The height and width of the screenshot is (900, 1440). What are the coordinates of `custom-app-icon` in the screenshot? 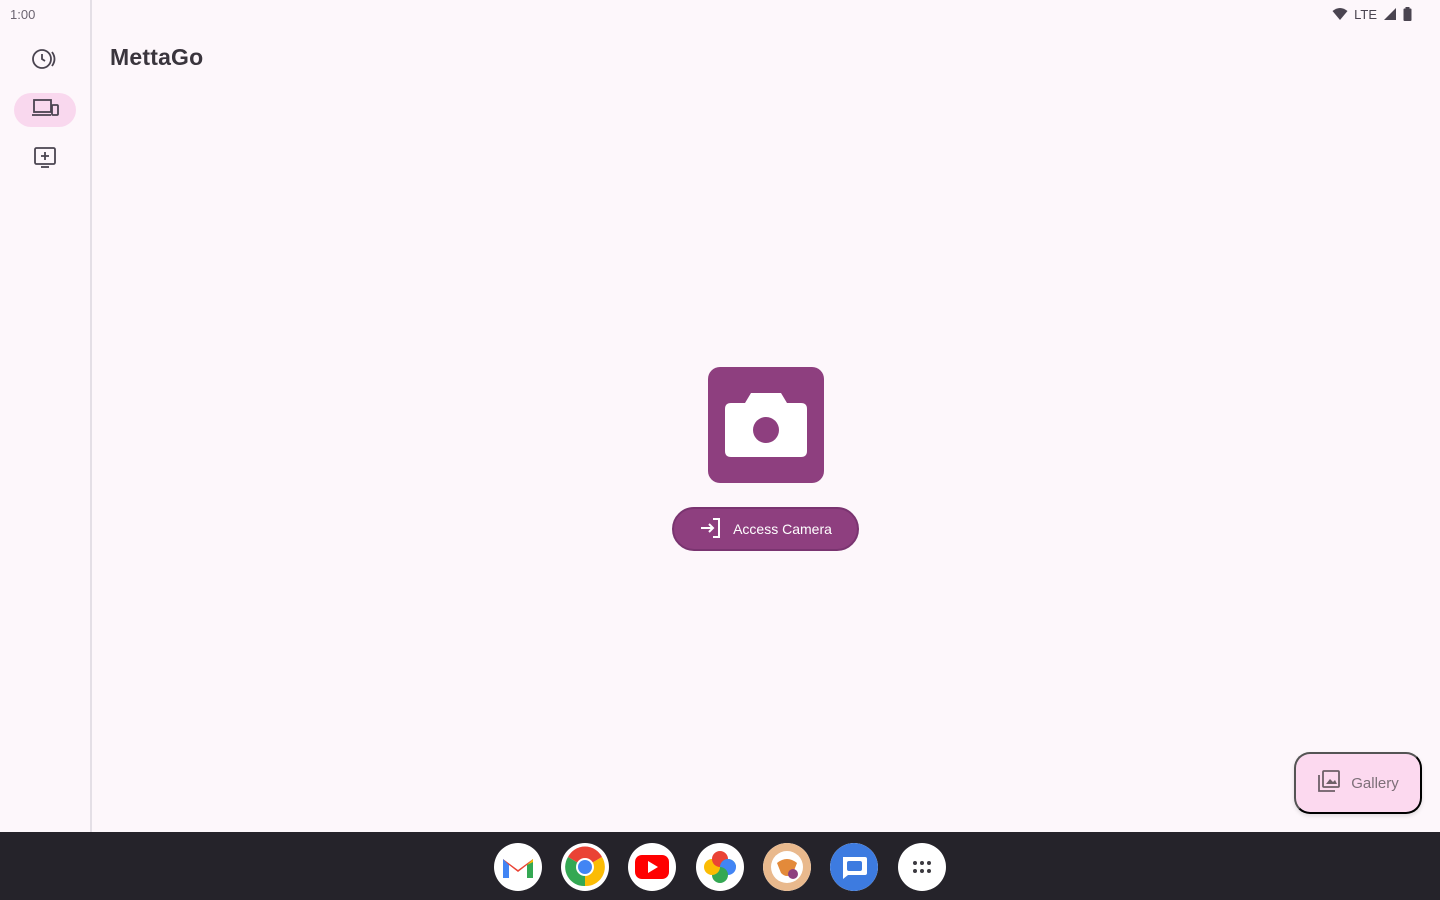 It's located at (787, 867).